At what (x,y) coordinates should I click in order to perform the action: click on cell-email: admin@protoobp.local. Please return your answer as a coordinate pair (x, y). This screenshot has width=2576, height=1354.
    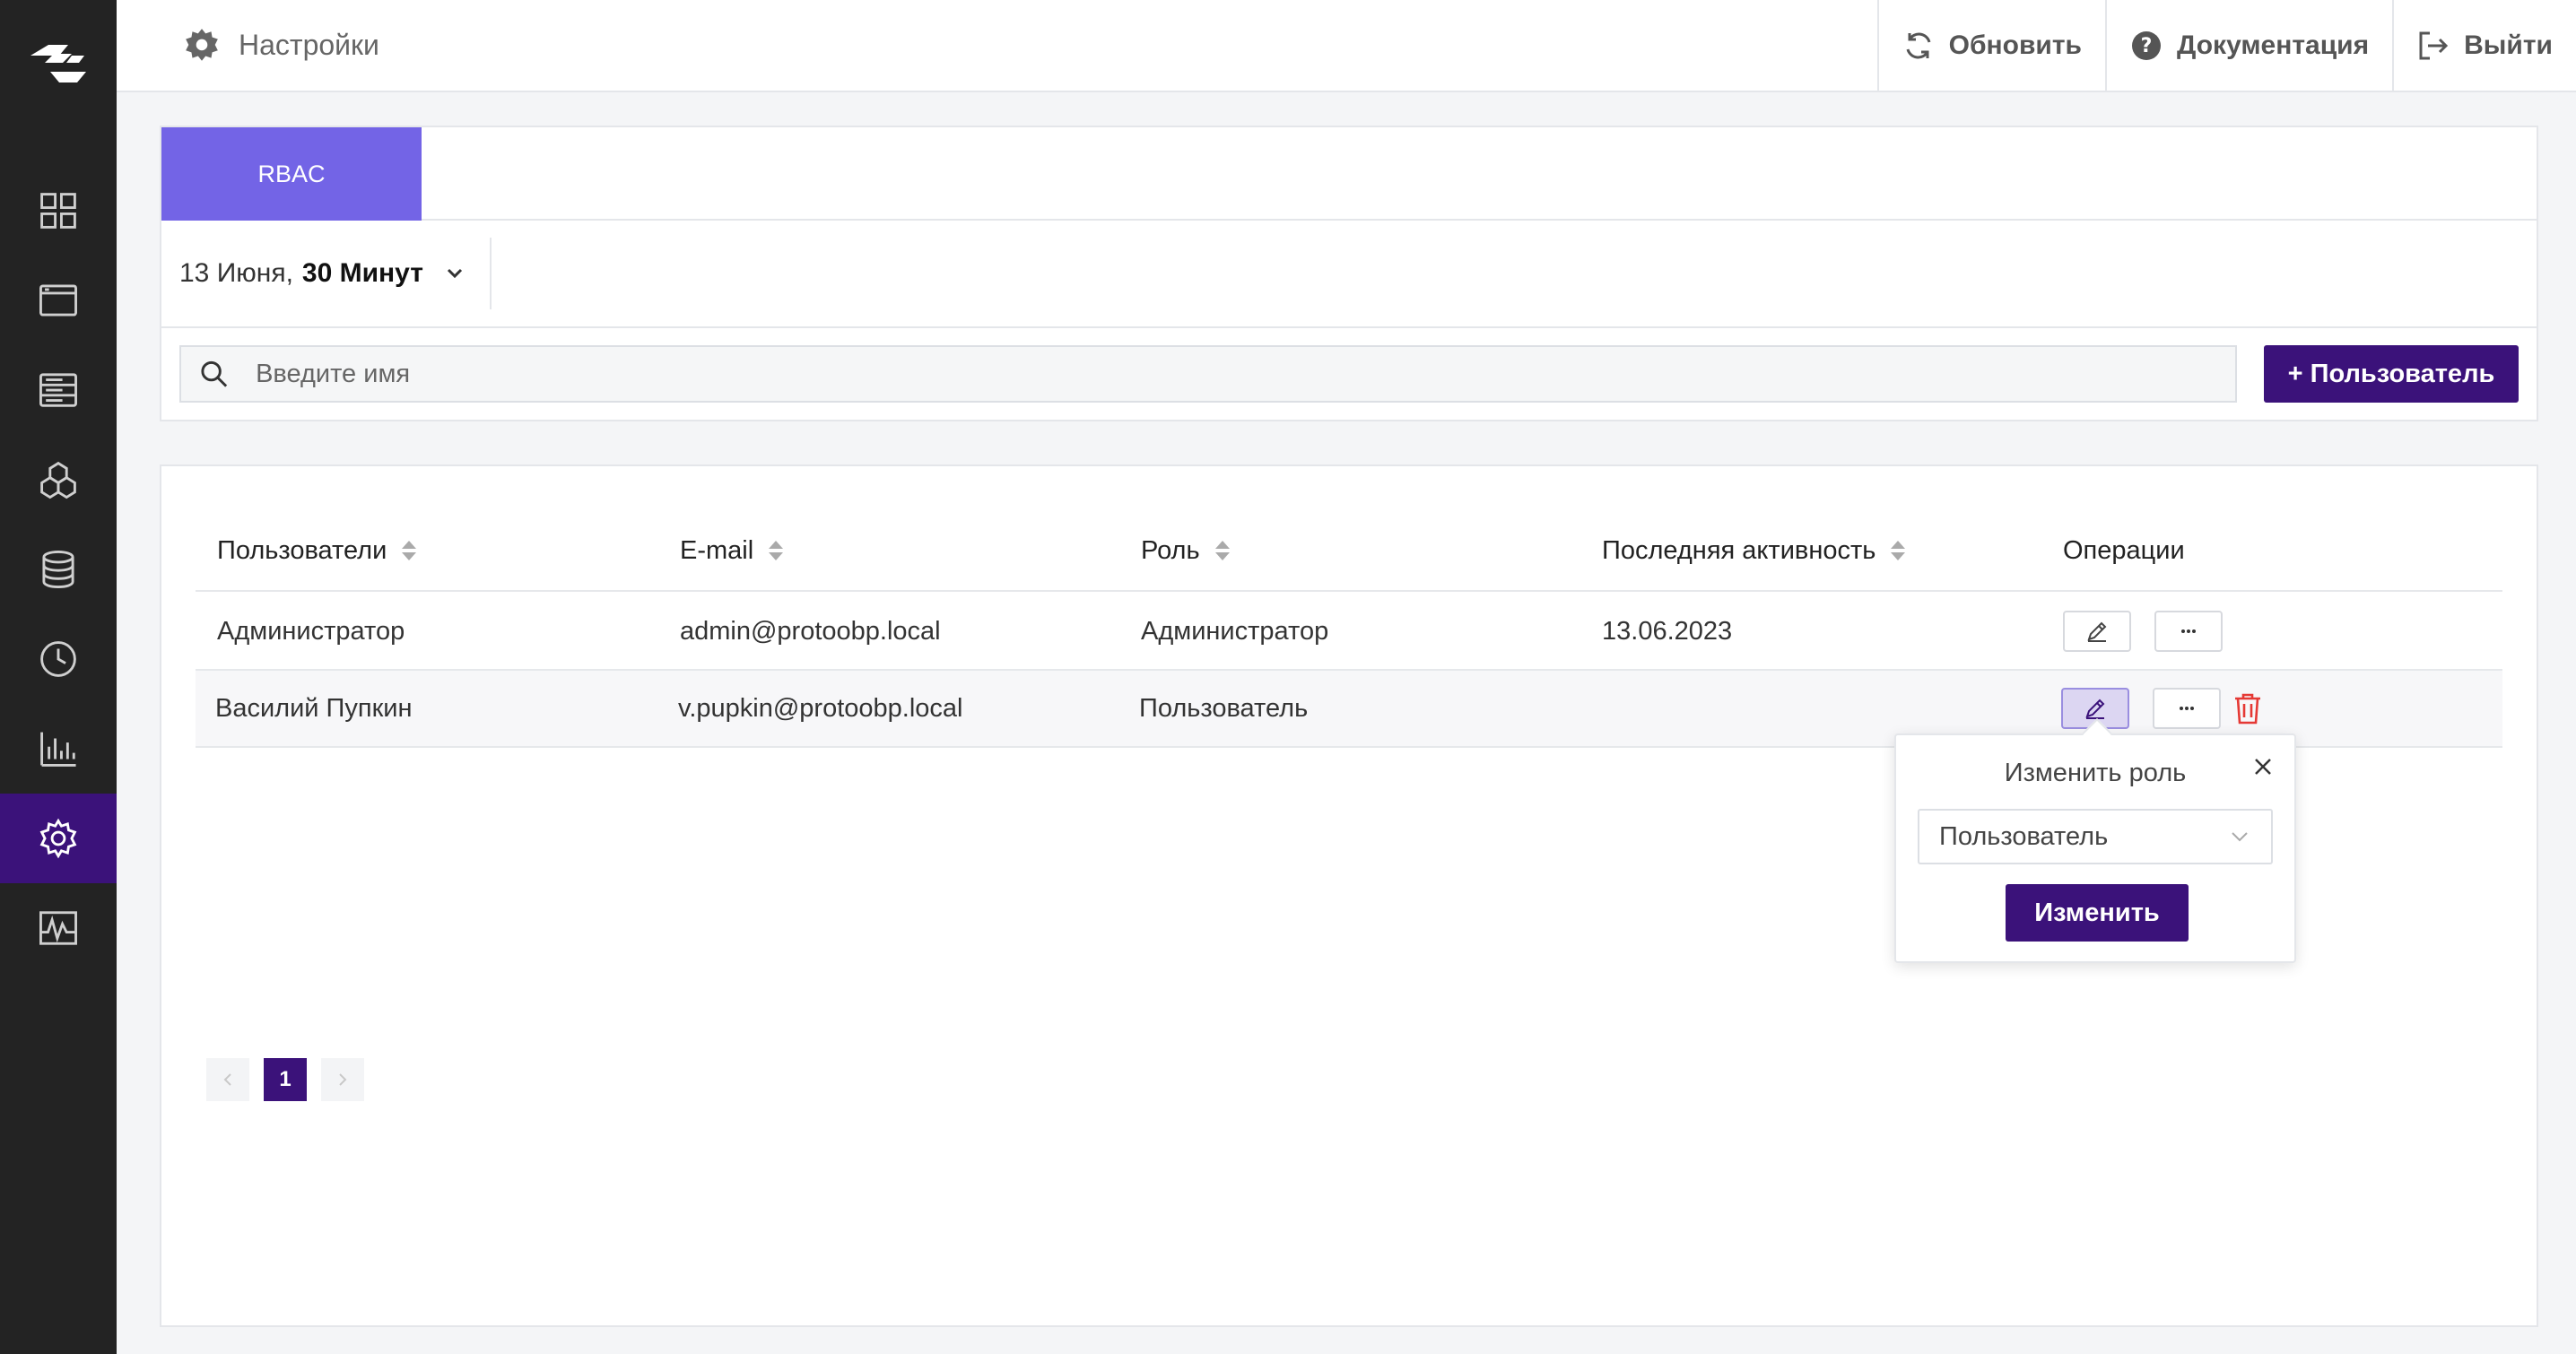
    Looking at the image, I should click on (810, 631).